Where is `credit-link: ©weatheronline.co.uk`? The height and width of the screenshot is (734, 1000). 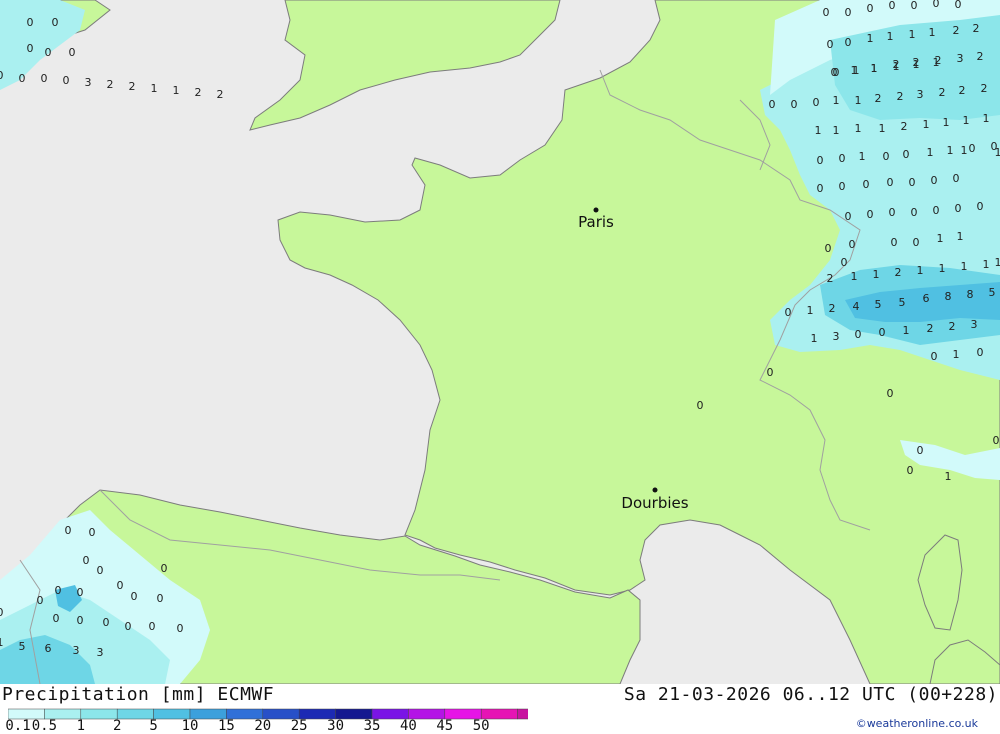
credit-link: ©weatheronline.co.uk is located at coordinates (917, 723).